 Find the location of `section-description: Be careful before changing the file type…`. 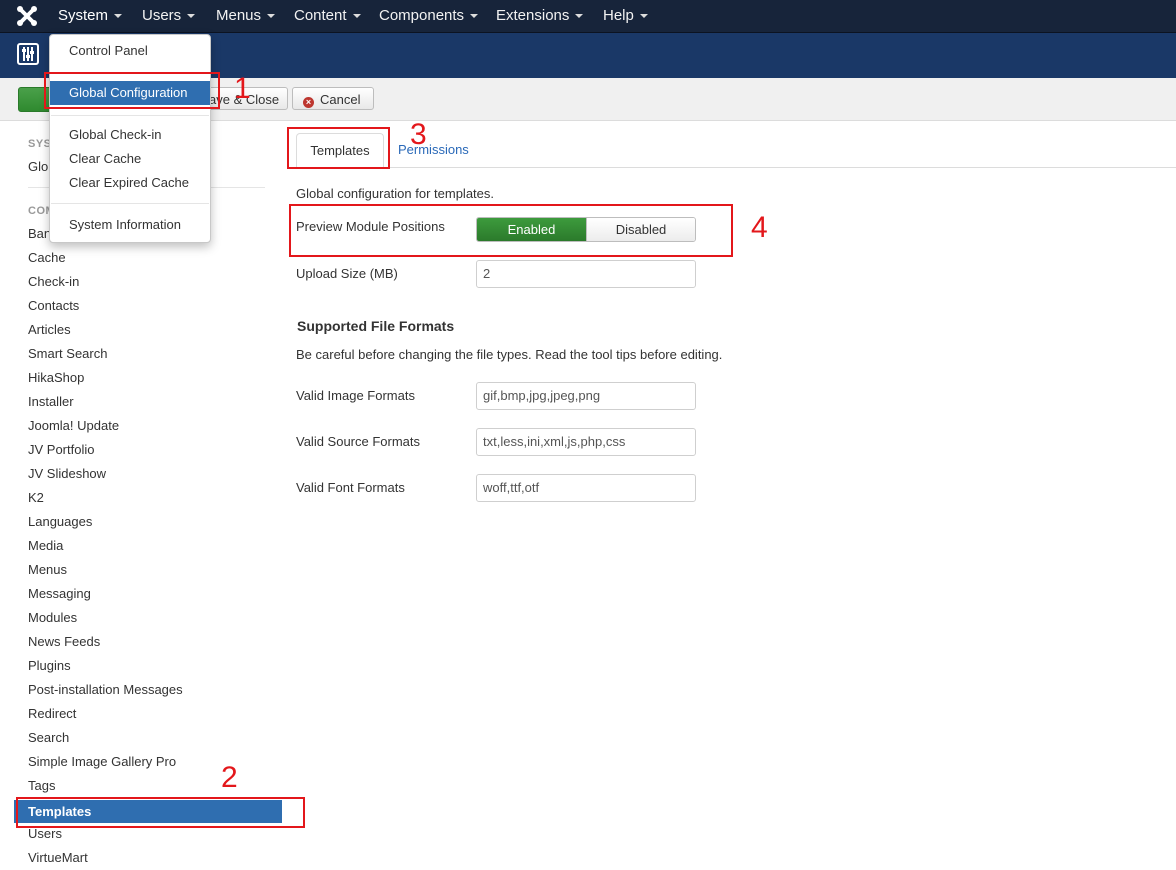

section-description: Be careful before changing the file type… is located at coordinates (509, 354).